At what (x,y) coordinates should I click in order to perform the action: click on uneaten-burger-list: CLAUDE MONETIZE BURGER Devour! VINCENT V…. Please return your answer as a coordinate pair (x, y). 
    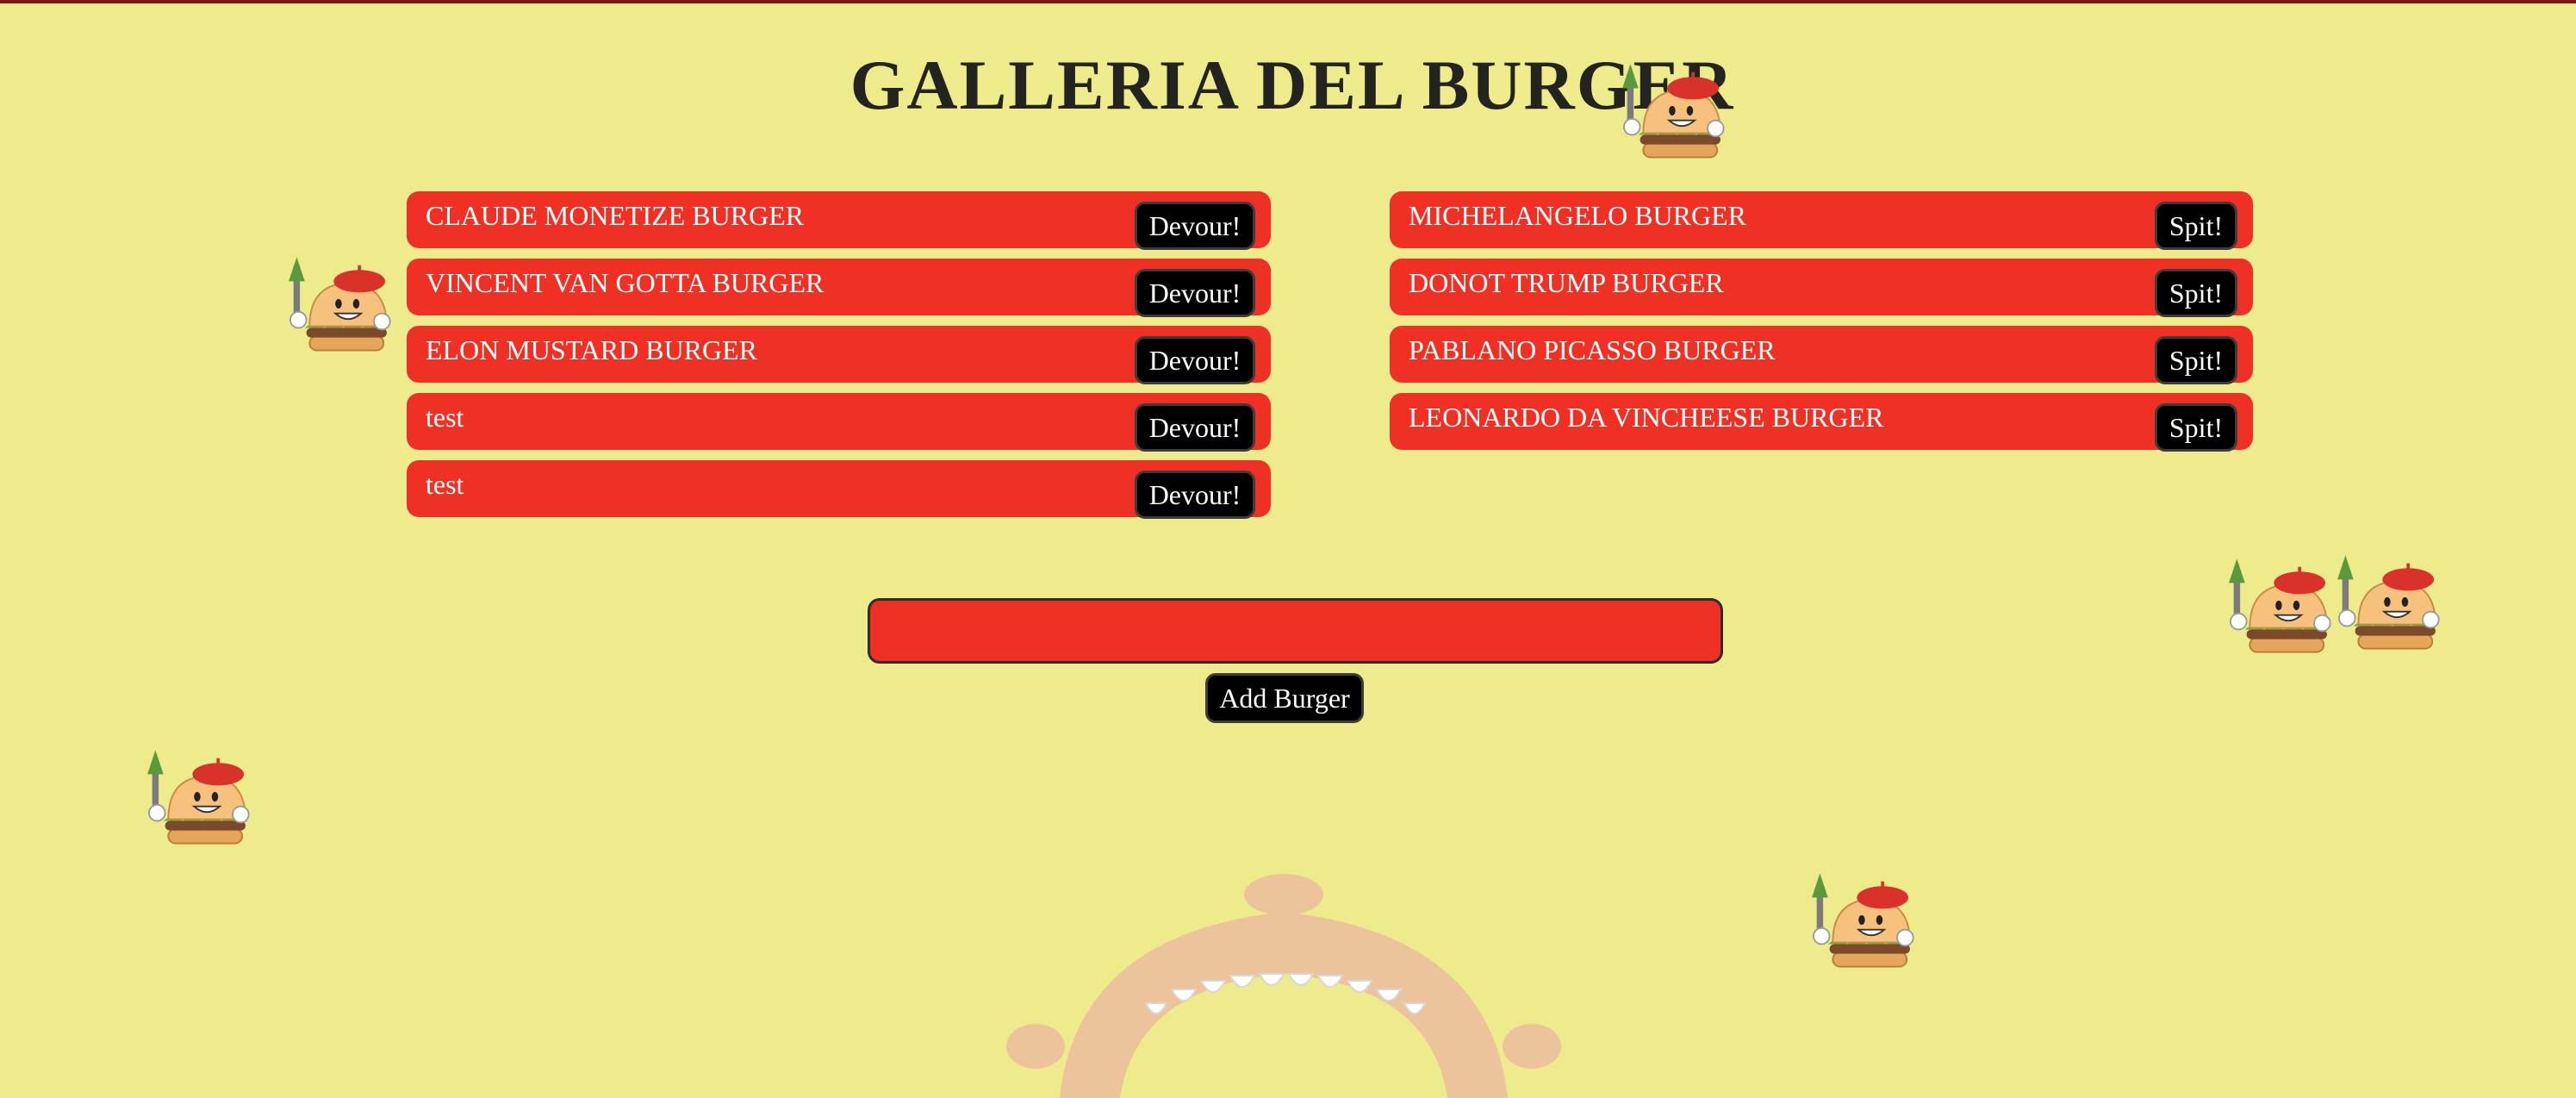
    Looking at the image, I should click on (839, 359).